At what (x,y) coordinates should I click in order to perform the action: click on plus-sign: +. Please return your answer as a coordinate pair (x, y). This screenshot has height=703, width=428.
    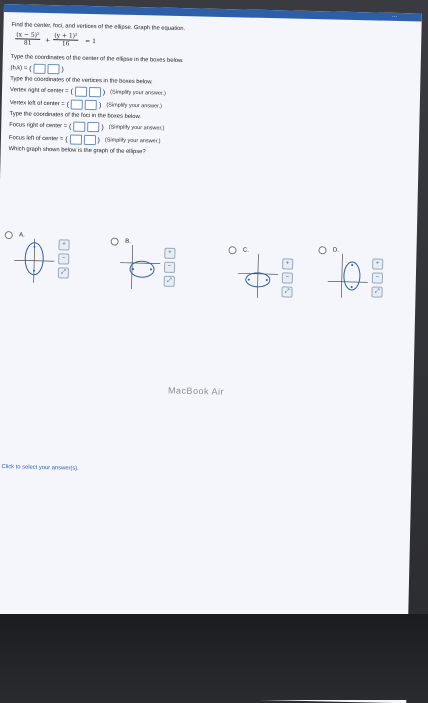
    Looking at the image, I should click on (48, 40).